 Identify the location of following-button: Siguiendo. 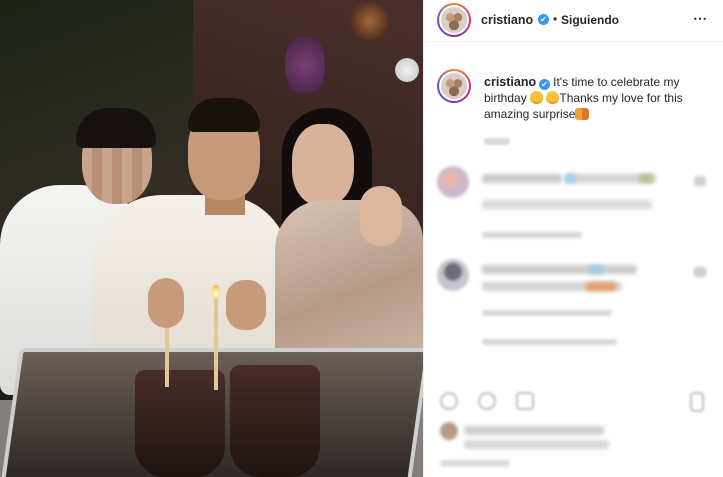
(590, 20).